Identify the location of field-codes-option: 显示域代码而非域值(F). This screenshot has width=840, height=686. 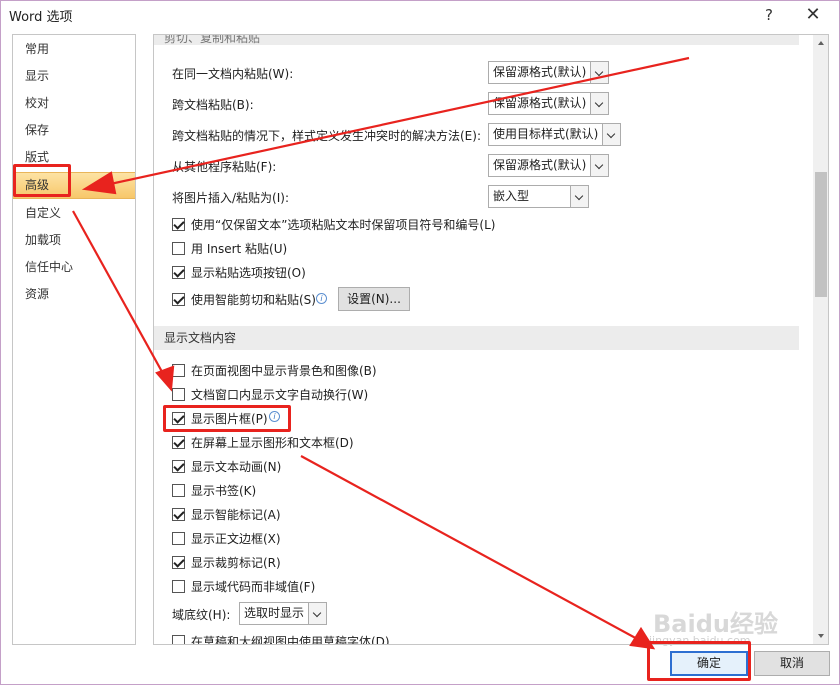
(372, 587).